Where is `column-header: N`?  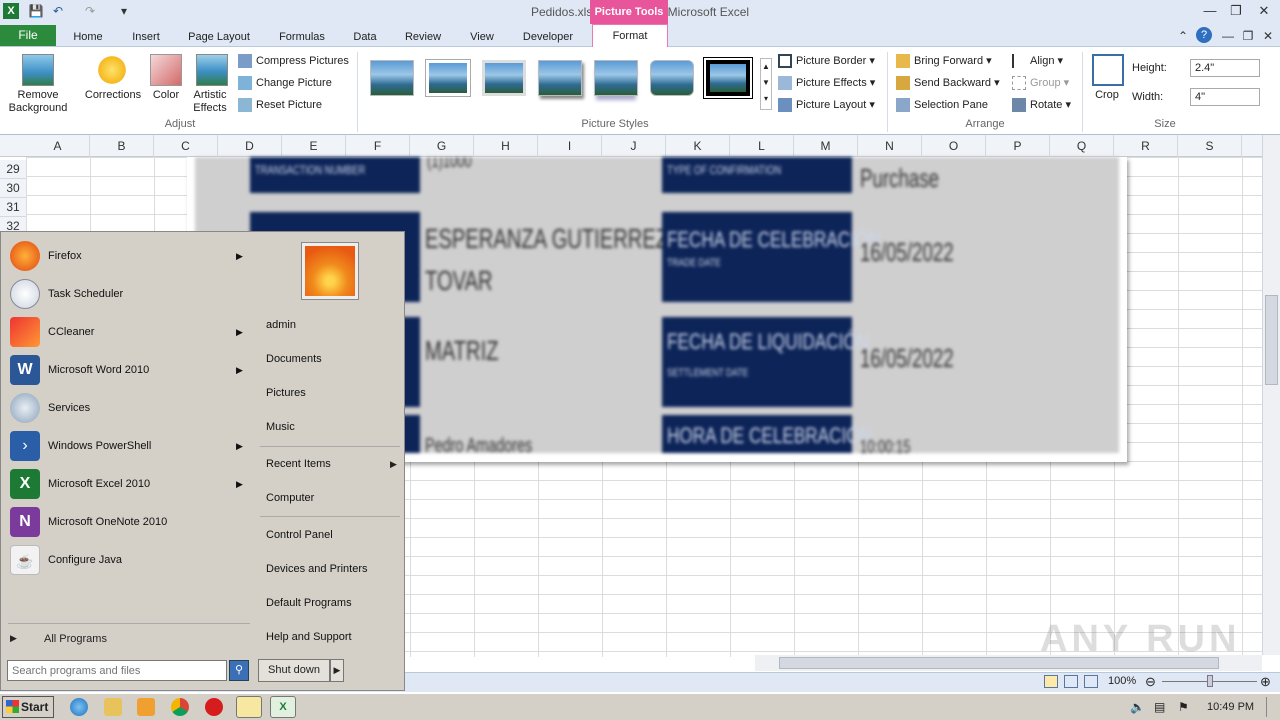 column-header: N is located at coordinates (890, 146).